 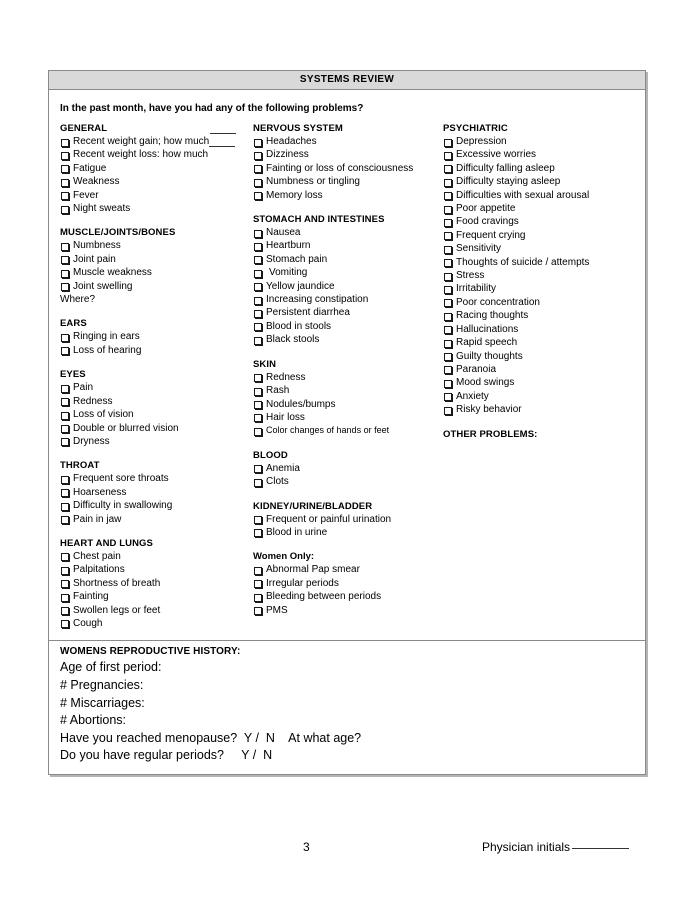 What do you see at coordinates (156, 428) in the screenshot?
I see `checklist-item: Double or blurred vision` at bounding box center [156, 428].